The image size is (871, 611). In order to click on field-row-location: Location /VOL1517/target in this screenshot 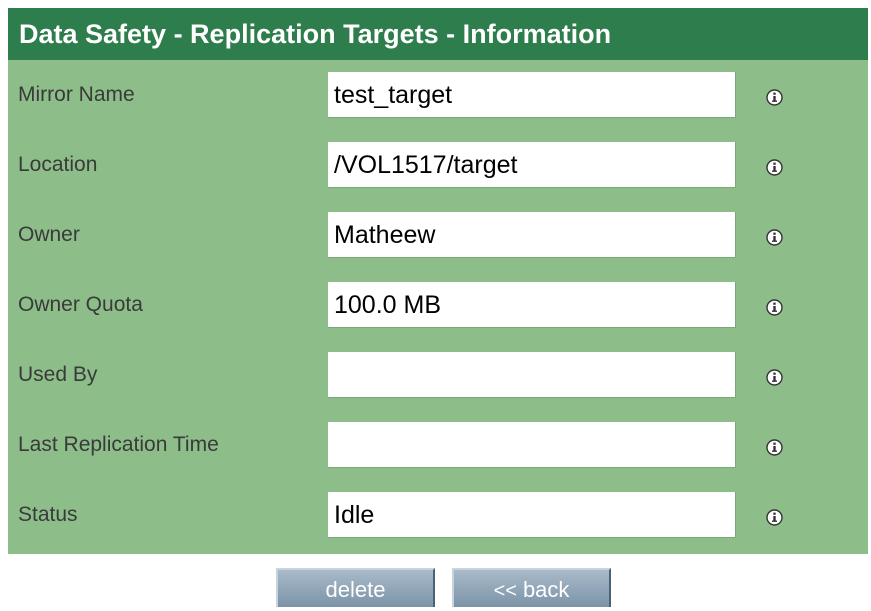, I will do `click(438, 177)`.